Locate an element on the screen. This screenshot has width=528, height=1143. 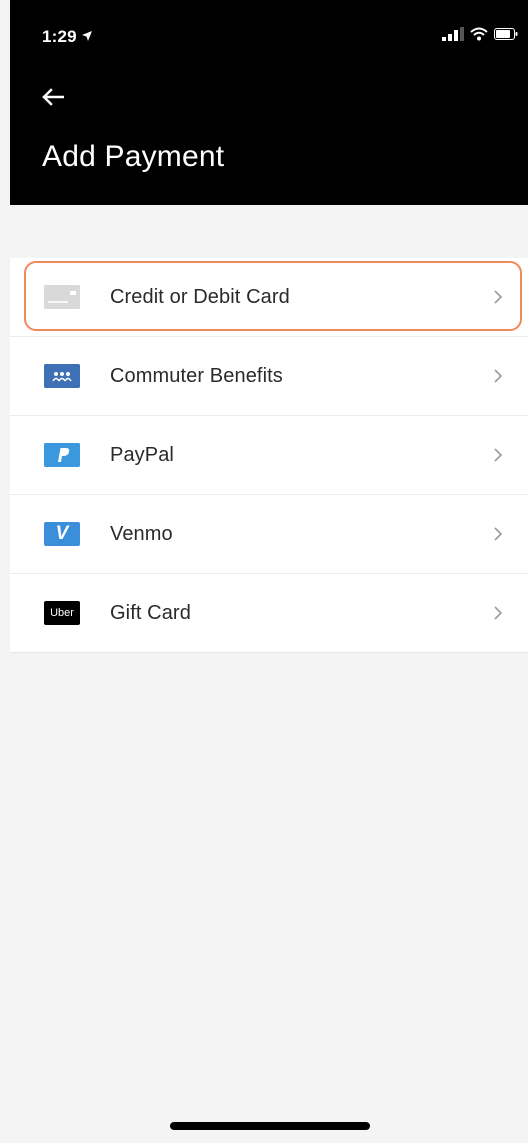
location-arrow-icon is located at coordinates (87, 37).